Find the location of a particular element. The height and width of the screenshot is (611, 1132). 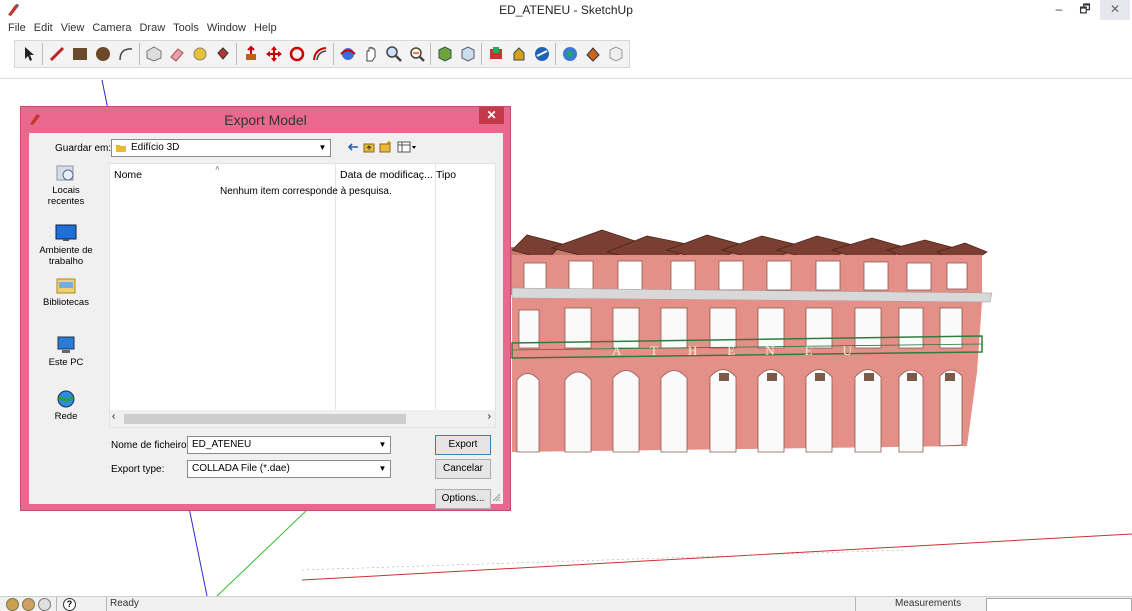

column-divider is located at coordinates (335, 287).